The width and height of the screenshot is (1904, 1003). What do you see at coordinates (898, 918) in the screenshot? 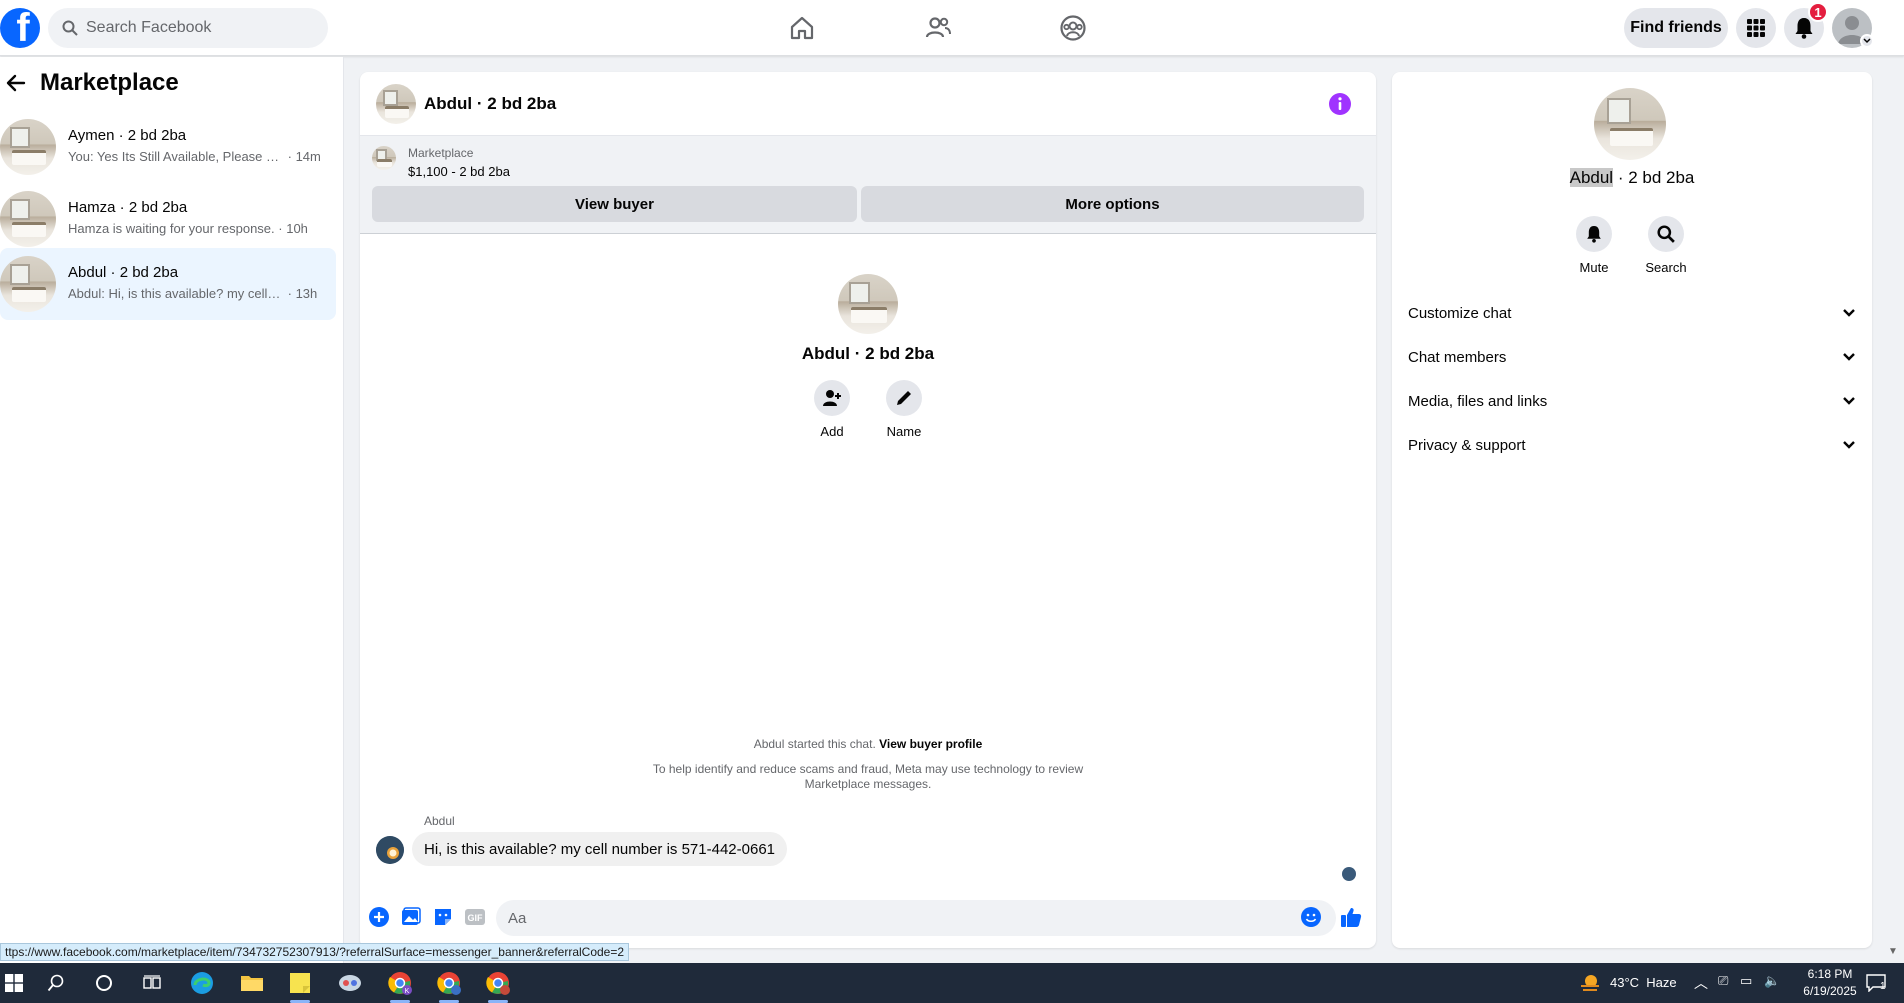
I see `message-input` at bounding box center [898, 918].